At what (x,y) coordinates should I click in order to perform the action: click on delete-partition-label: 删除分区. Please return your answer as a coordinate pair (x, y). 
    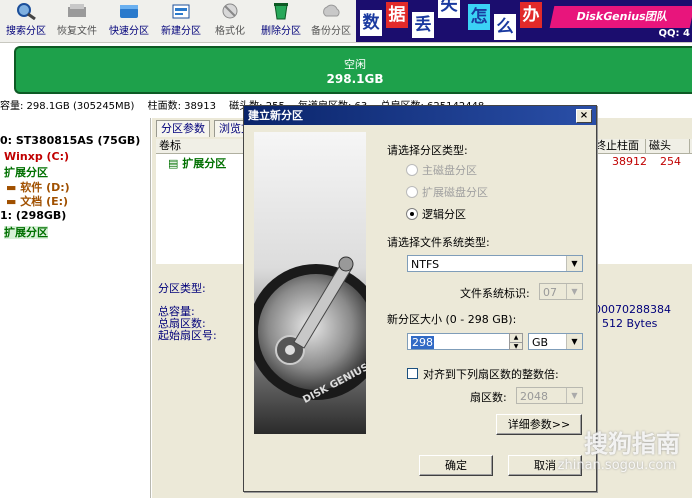
    Looking at the image, I should click on (281, 31).